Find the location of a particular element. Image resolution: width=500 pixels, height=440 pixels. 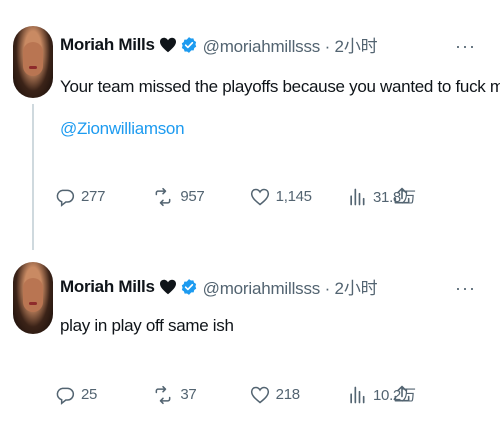

like-count: 218 is located at coordinates (287, 394).